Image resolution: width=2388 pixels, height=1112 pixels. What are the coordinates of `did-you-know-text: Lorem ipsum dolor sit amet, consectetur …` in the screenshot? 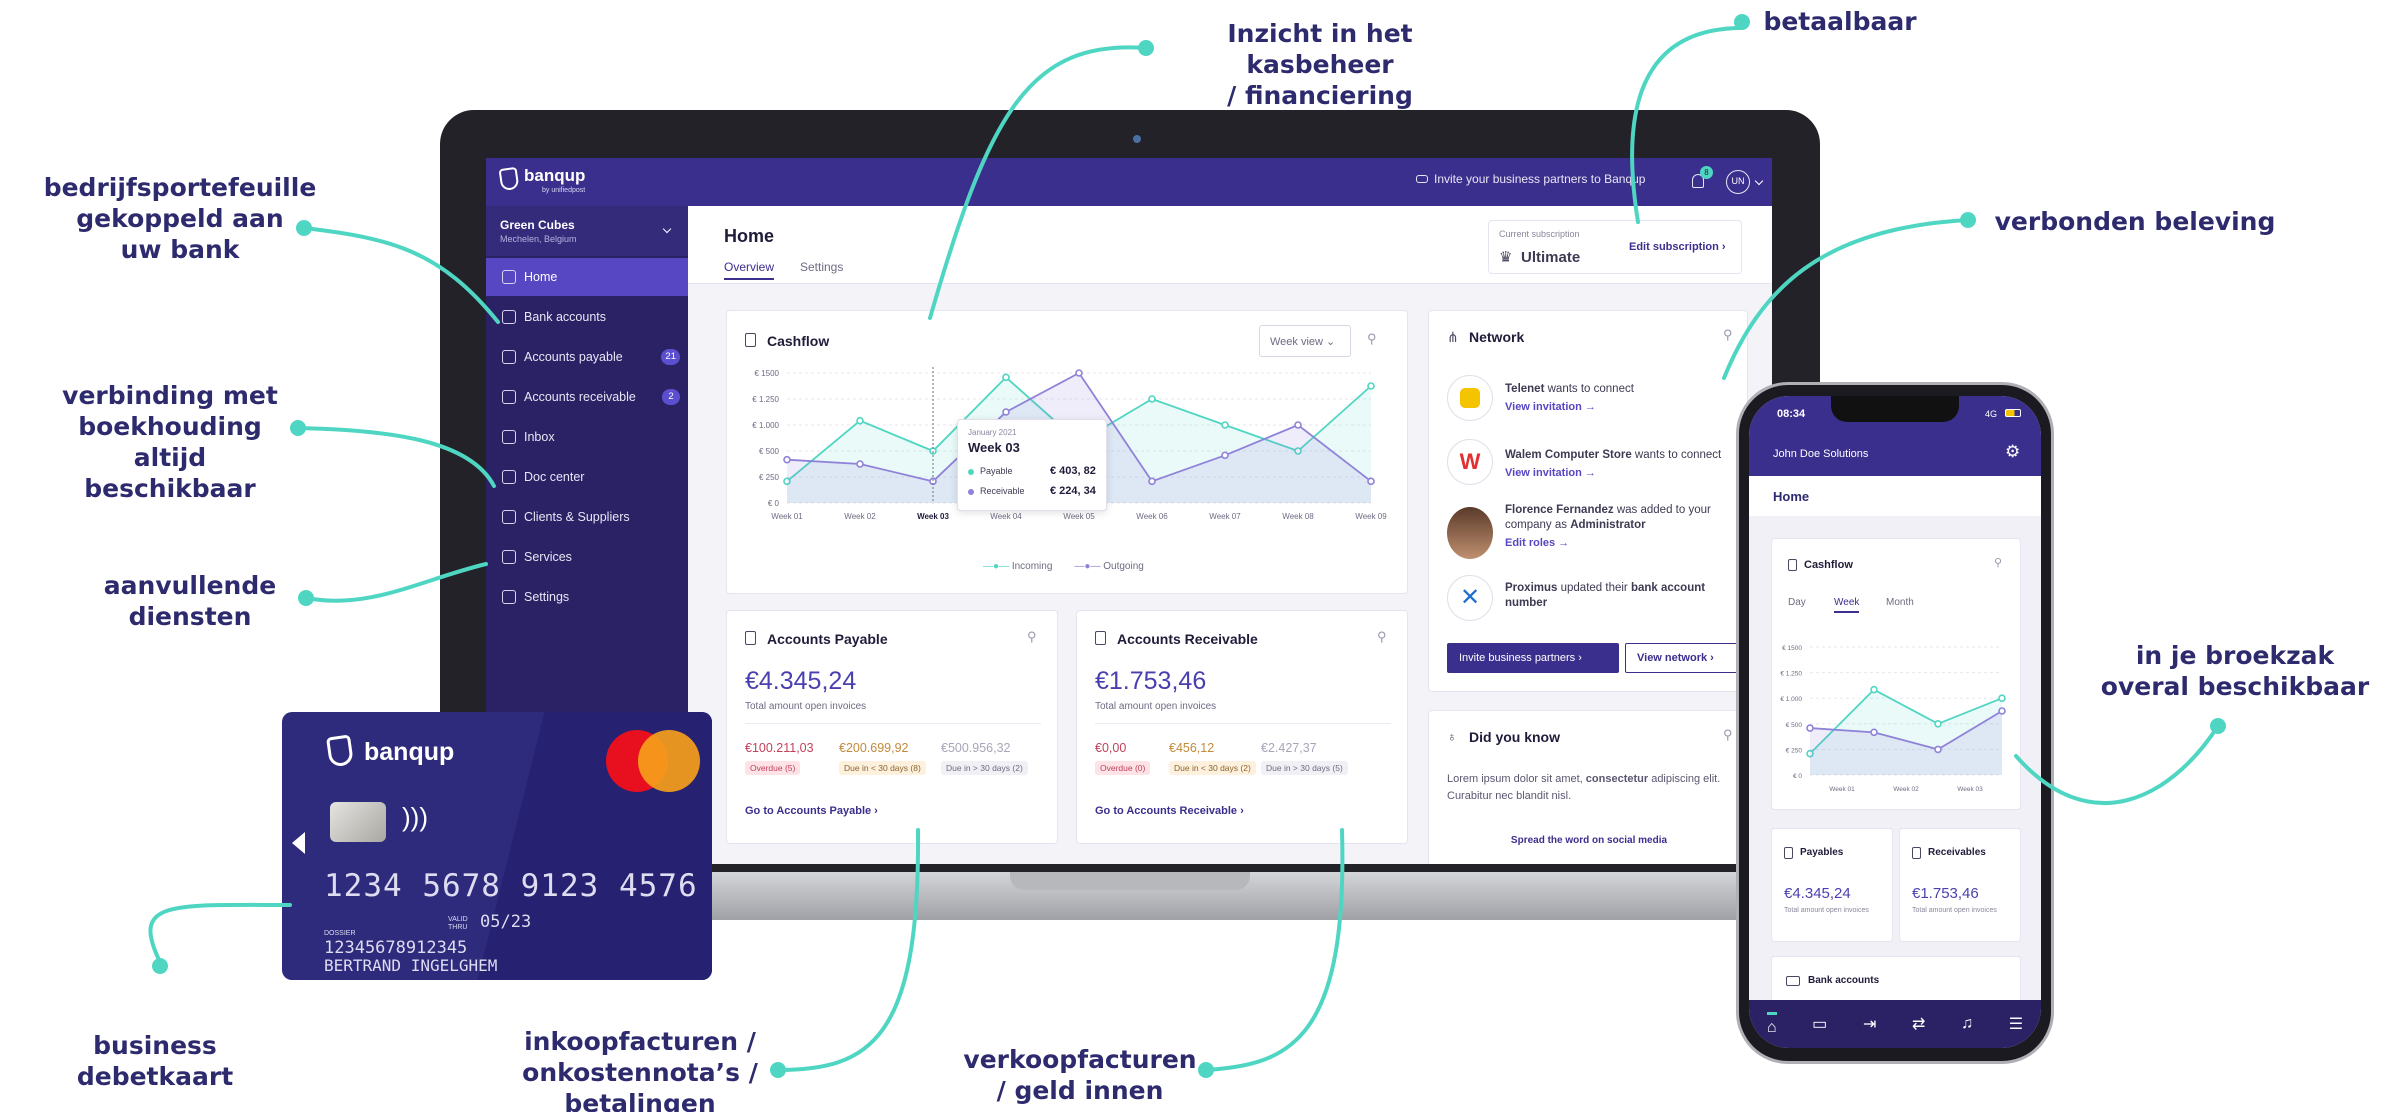 It's located at (1584, 787).